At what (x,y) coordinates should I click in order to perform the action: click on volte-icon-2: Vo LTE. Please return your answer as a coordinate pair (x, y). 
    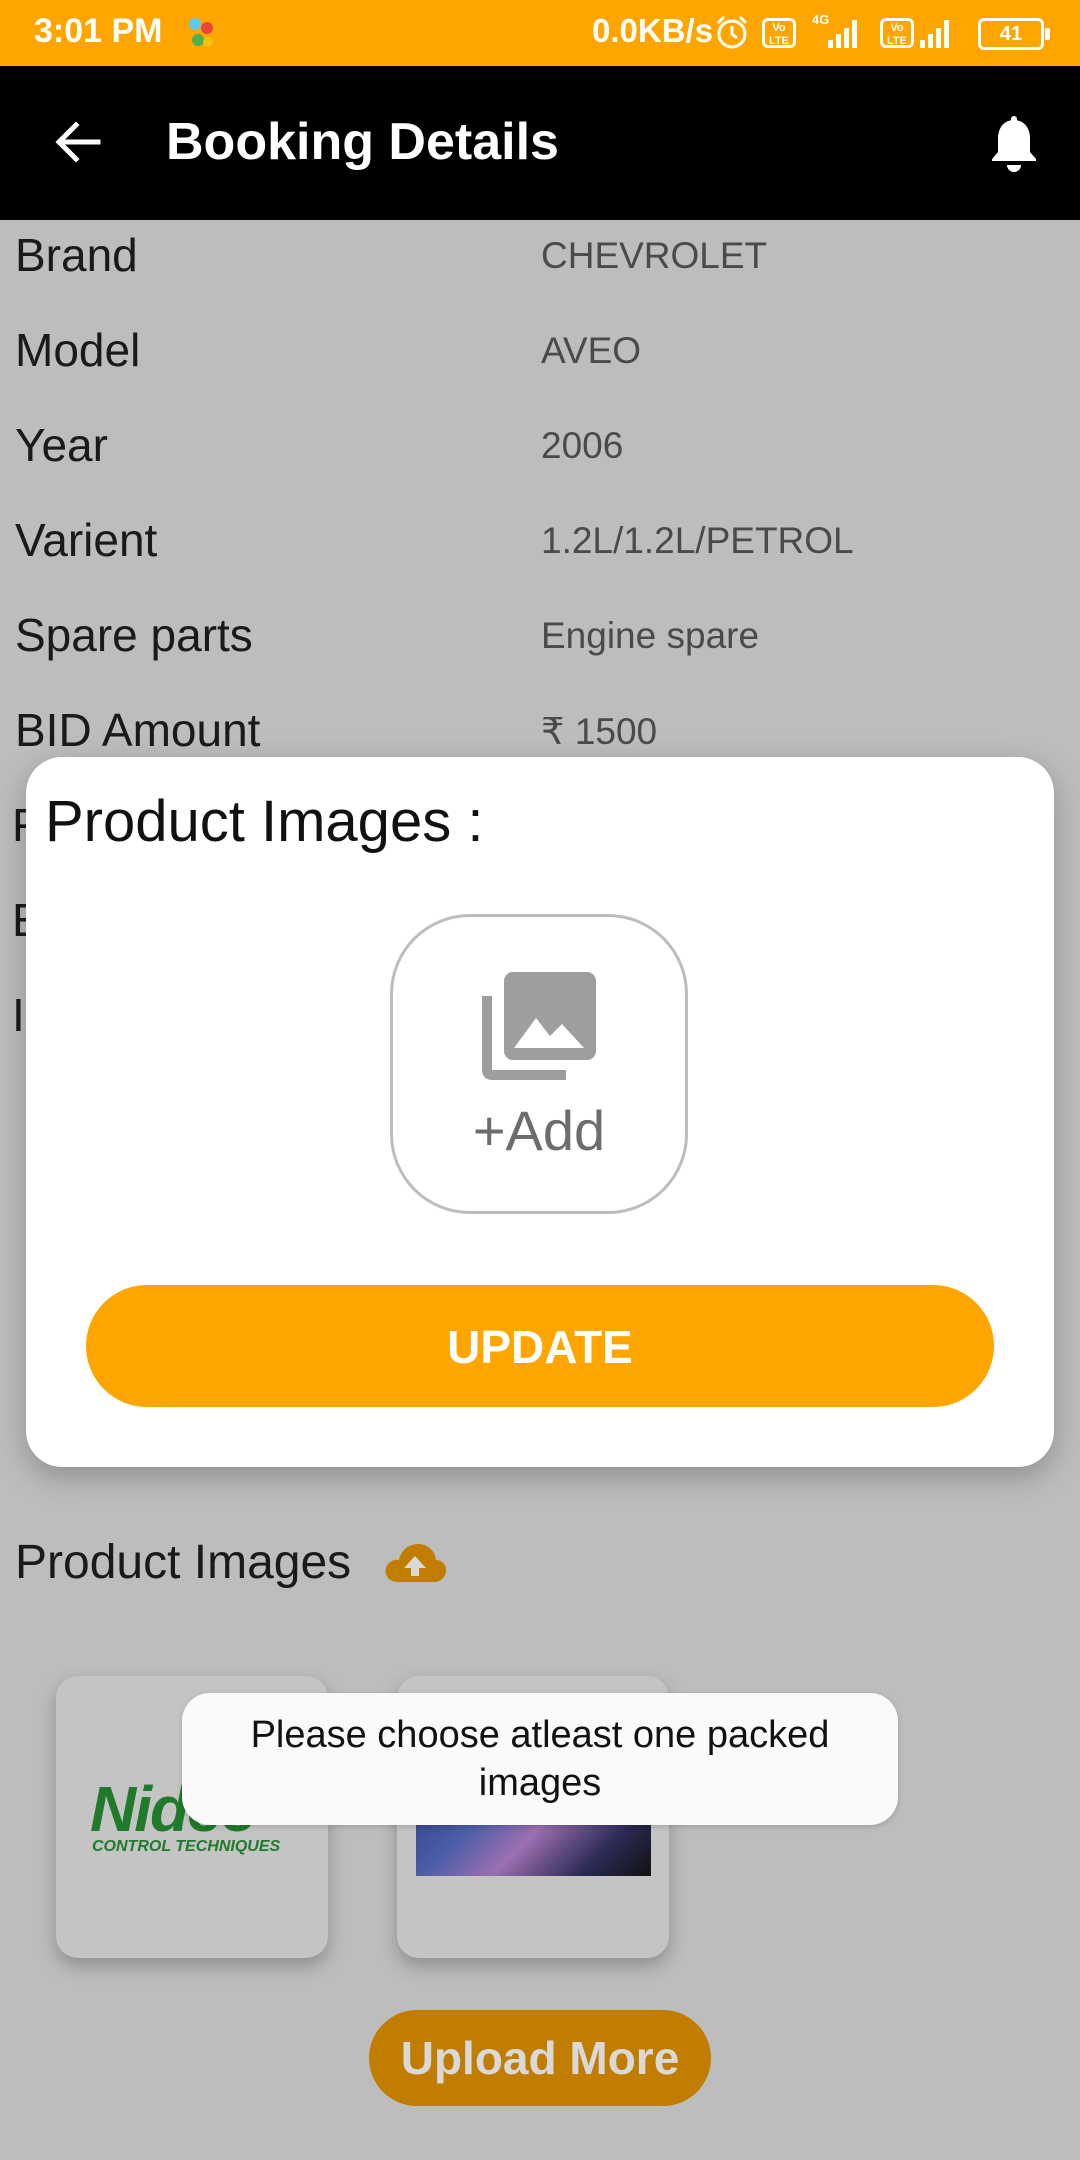
    Looking at the image, I should click on (897, 33).